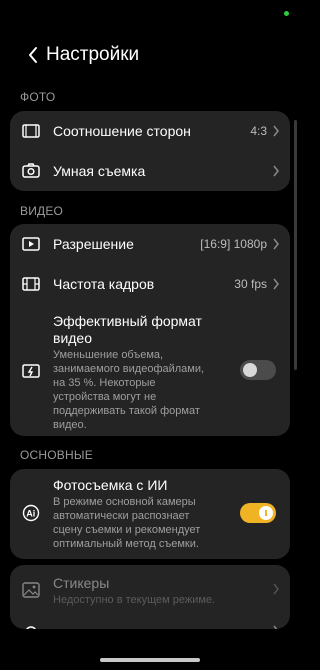  Describe the element at coordinates (31, 131) in the screenshot. I see `aspect-ratio-icon` at that location.